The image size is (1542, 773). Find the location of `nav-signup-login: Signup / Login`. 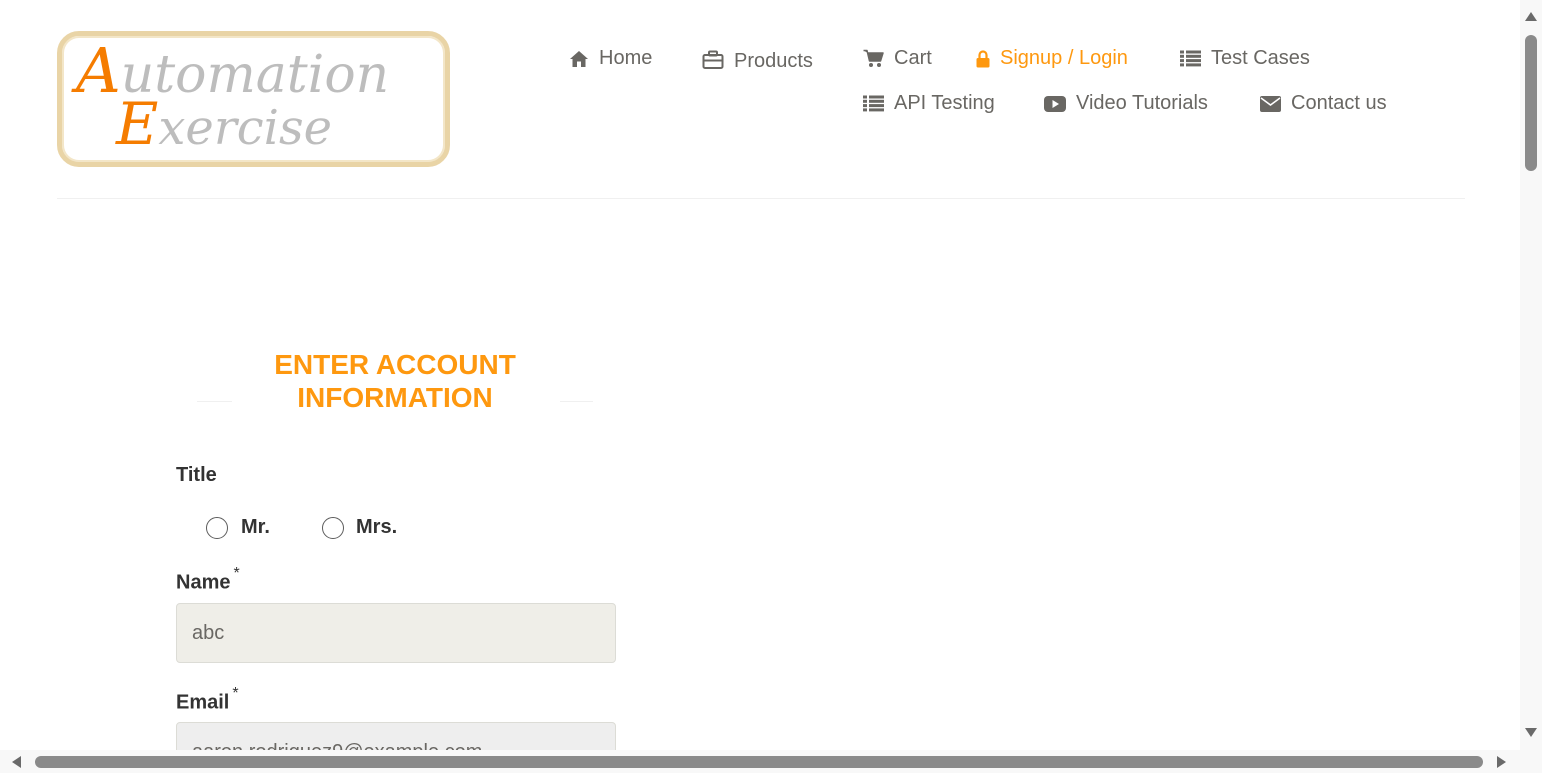

nav-signup-login: Signup / Login is located at coordinates (1052, 58).